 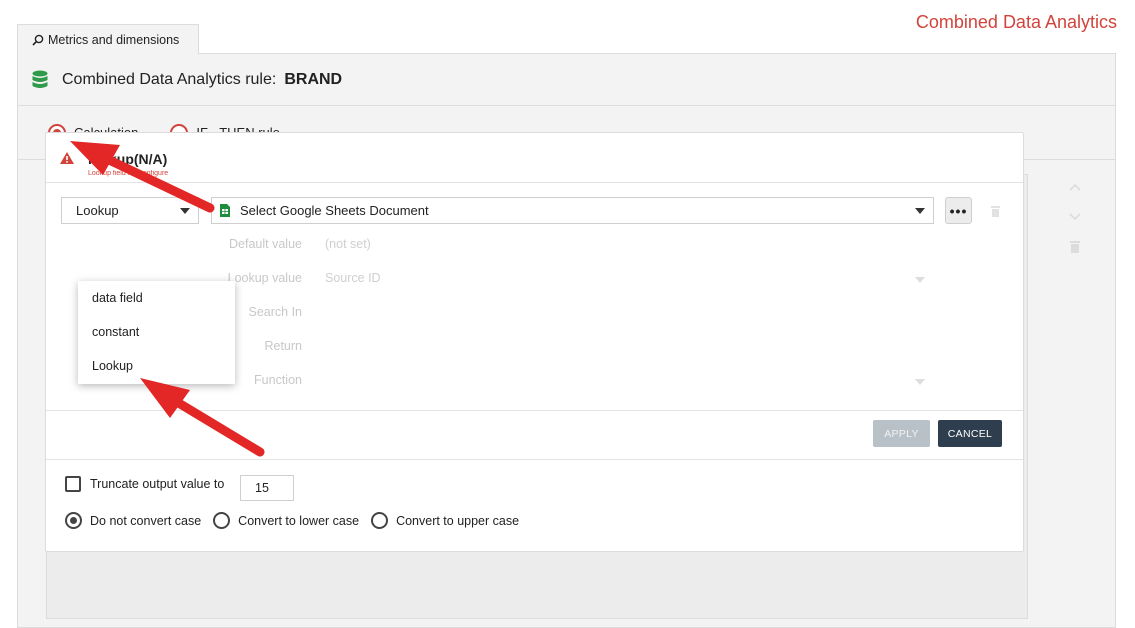 What do you see at coordinates (313, 79) in the screenshot?
I see `rule-value: BRAND` at bounding box center [313, 79].